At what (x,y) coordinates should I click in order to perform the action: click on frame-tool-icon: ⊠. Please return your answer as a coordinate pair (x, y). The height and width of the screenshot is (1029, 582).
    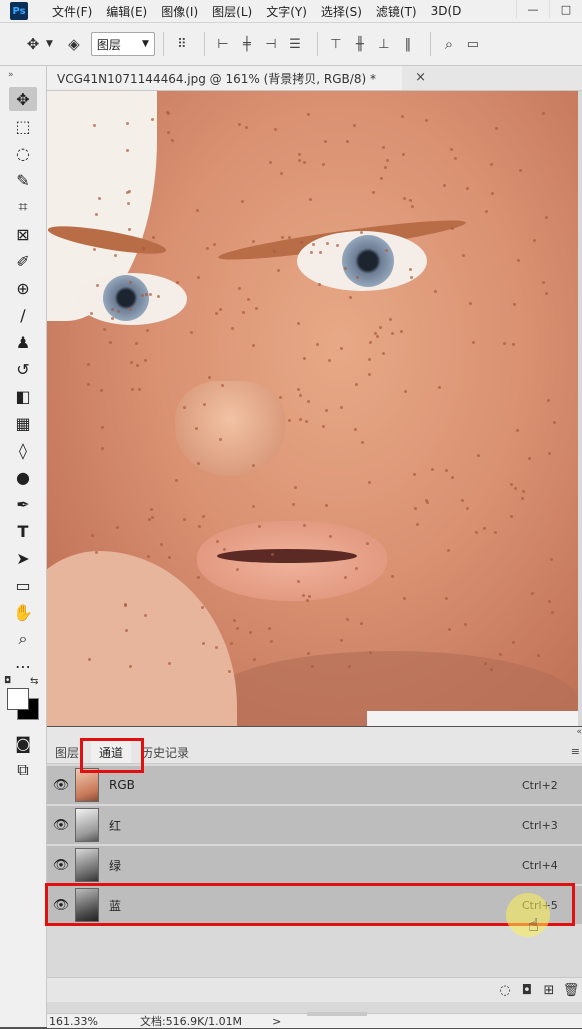
    Looking at the image, I should click on (23, 234).